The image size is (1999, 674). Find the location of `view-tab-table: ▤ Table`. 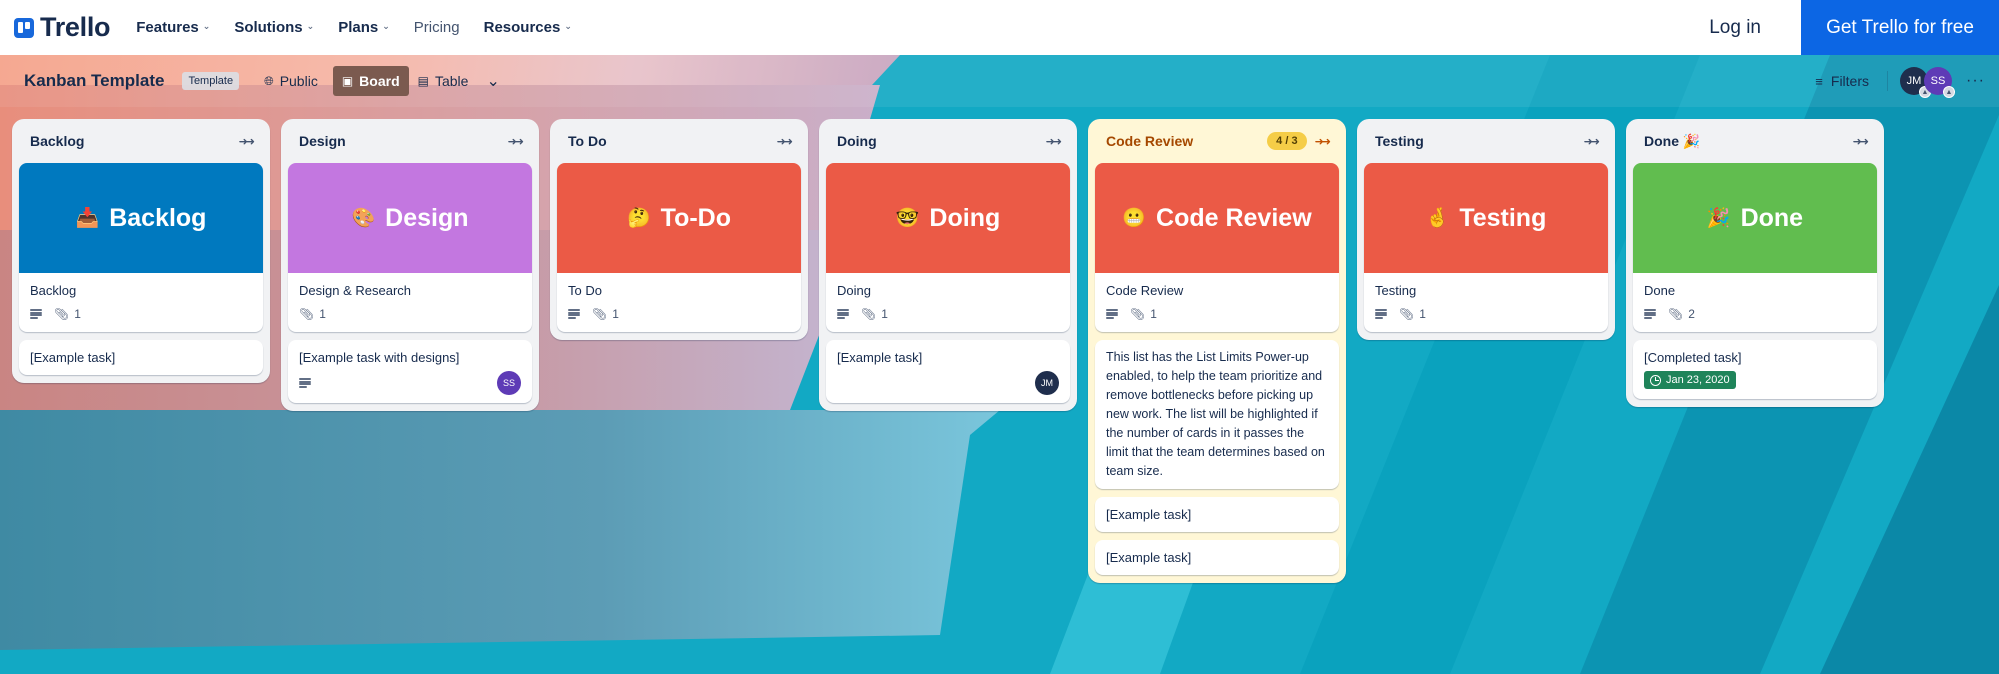

view-tab-table: ▤ Table is located at coordinates (443, 81).